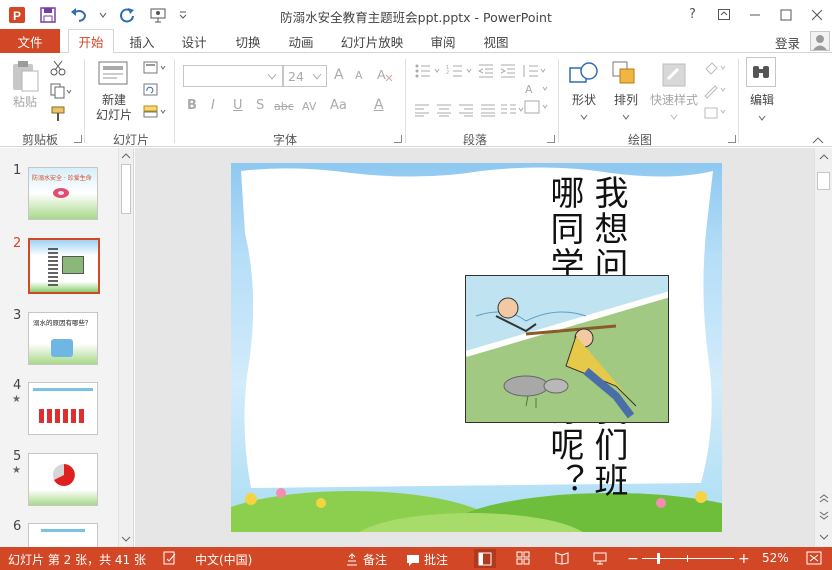 Image resolution: width=832 pixels, height=570 pixels. What do you see at coordinates (58, 69) in the screenshot?
I see `cut-button` at bounding box center [58, 69].